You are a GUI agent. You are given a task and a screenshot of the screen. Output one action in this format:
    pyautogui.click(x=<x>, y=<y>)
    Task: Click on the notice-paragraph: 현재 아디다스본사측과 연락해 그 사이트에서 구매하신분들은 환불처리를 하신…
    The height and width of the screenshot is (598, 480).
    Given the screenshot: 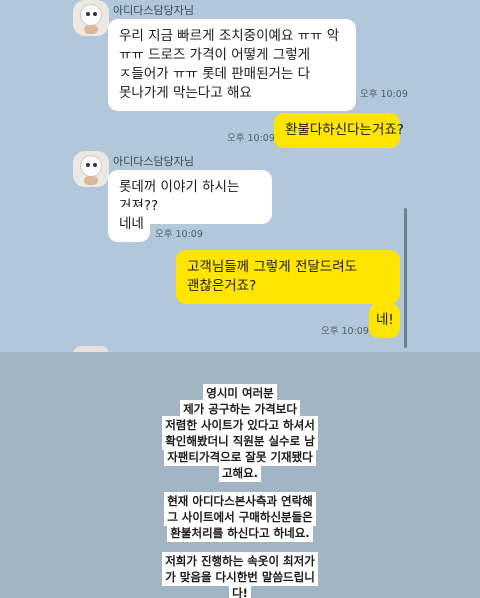 What is the action you would take?
    pyautogui.click(x=240, y=517)
    